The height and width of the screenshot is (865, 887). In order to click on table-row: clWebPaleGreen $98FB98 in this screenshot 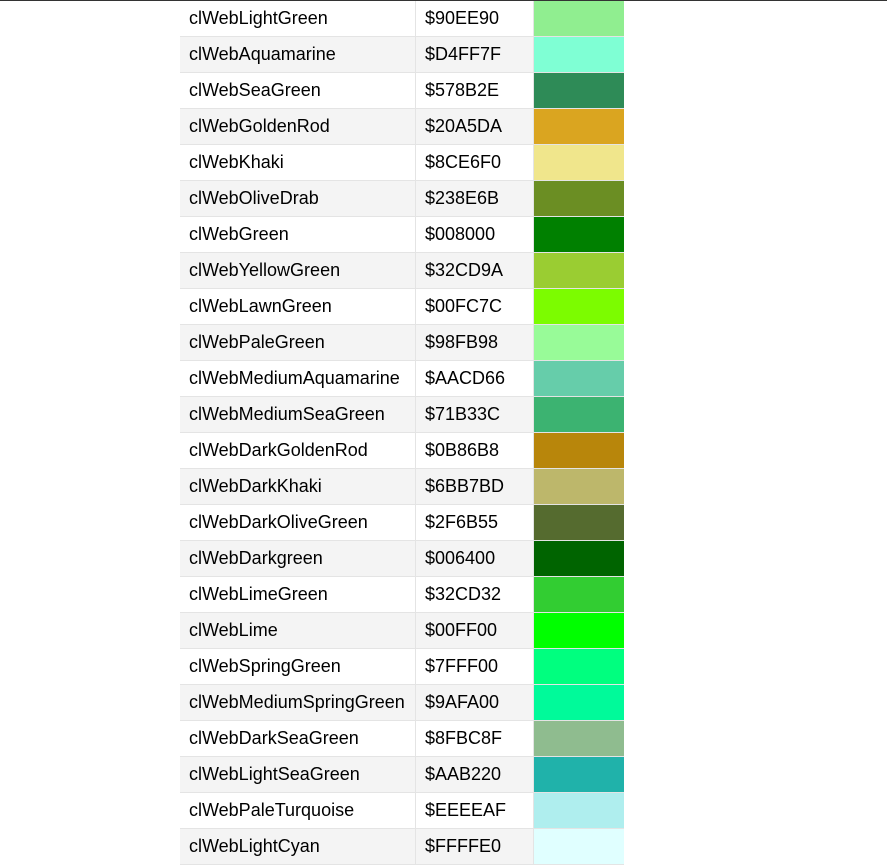, I will do `click(402, 342)`.